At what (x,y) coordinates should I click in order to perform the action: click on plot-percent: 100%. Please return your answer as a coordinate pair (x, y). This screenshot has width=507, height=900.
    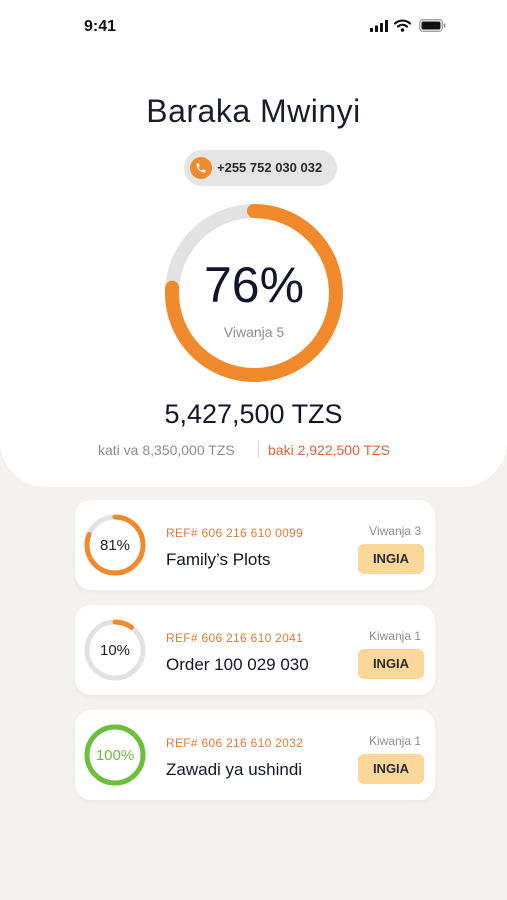
    Looking at the image, I should click on (115, 755).